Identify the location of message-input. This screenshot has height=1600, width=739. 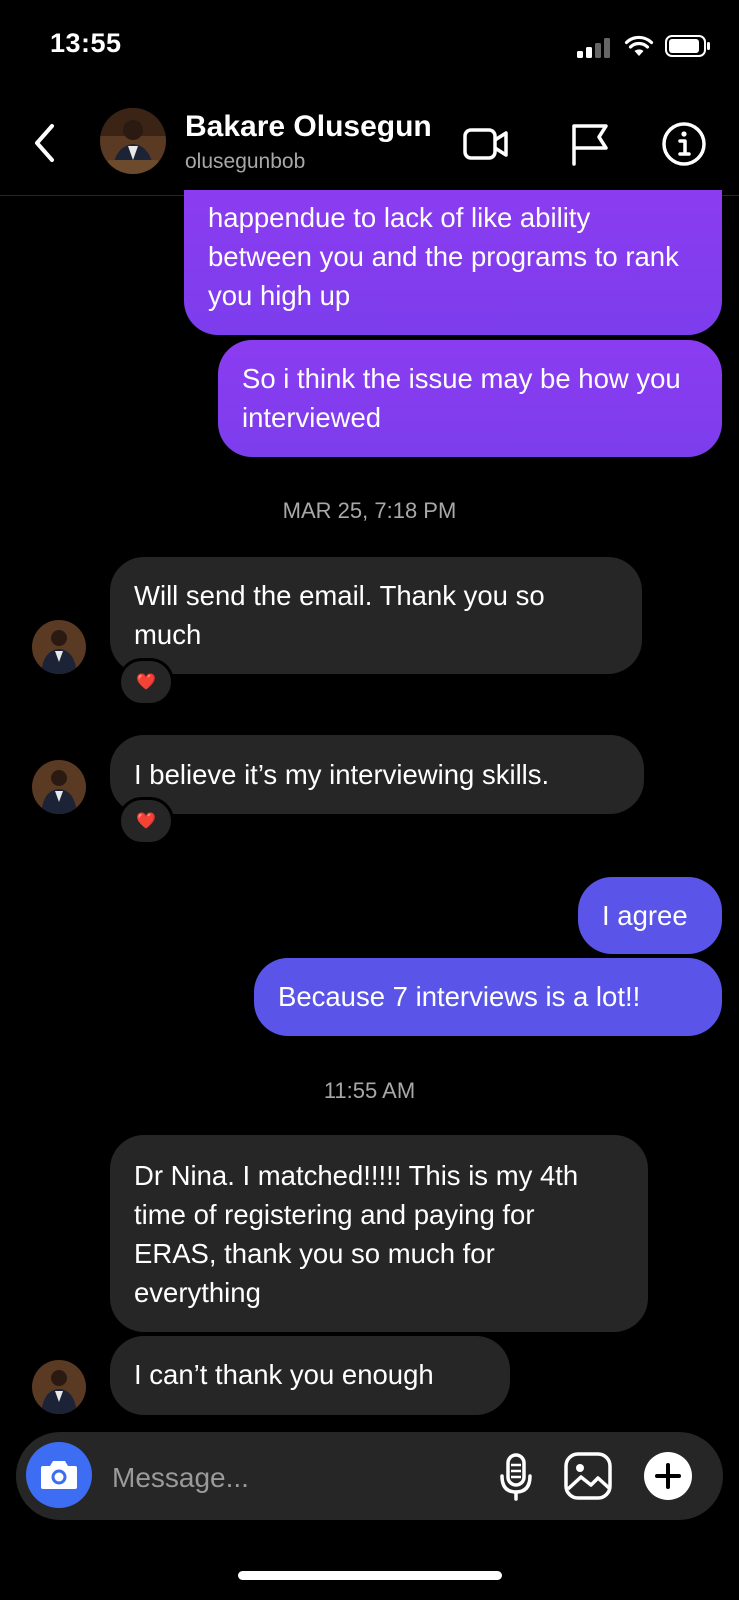
(292, 1478).